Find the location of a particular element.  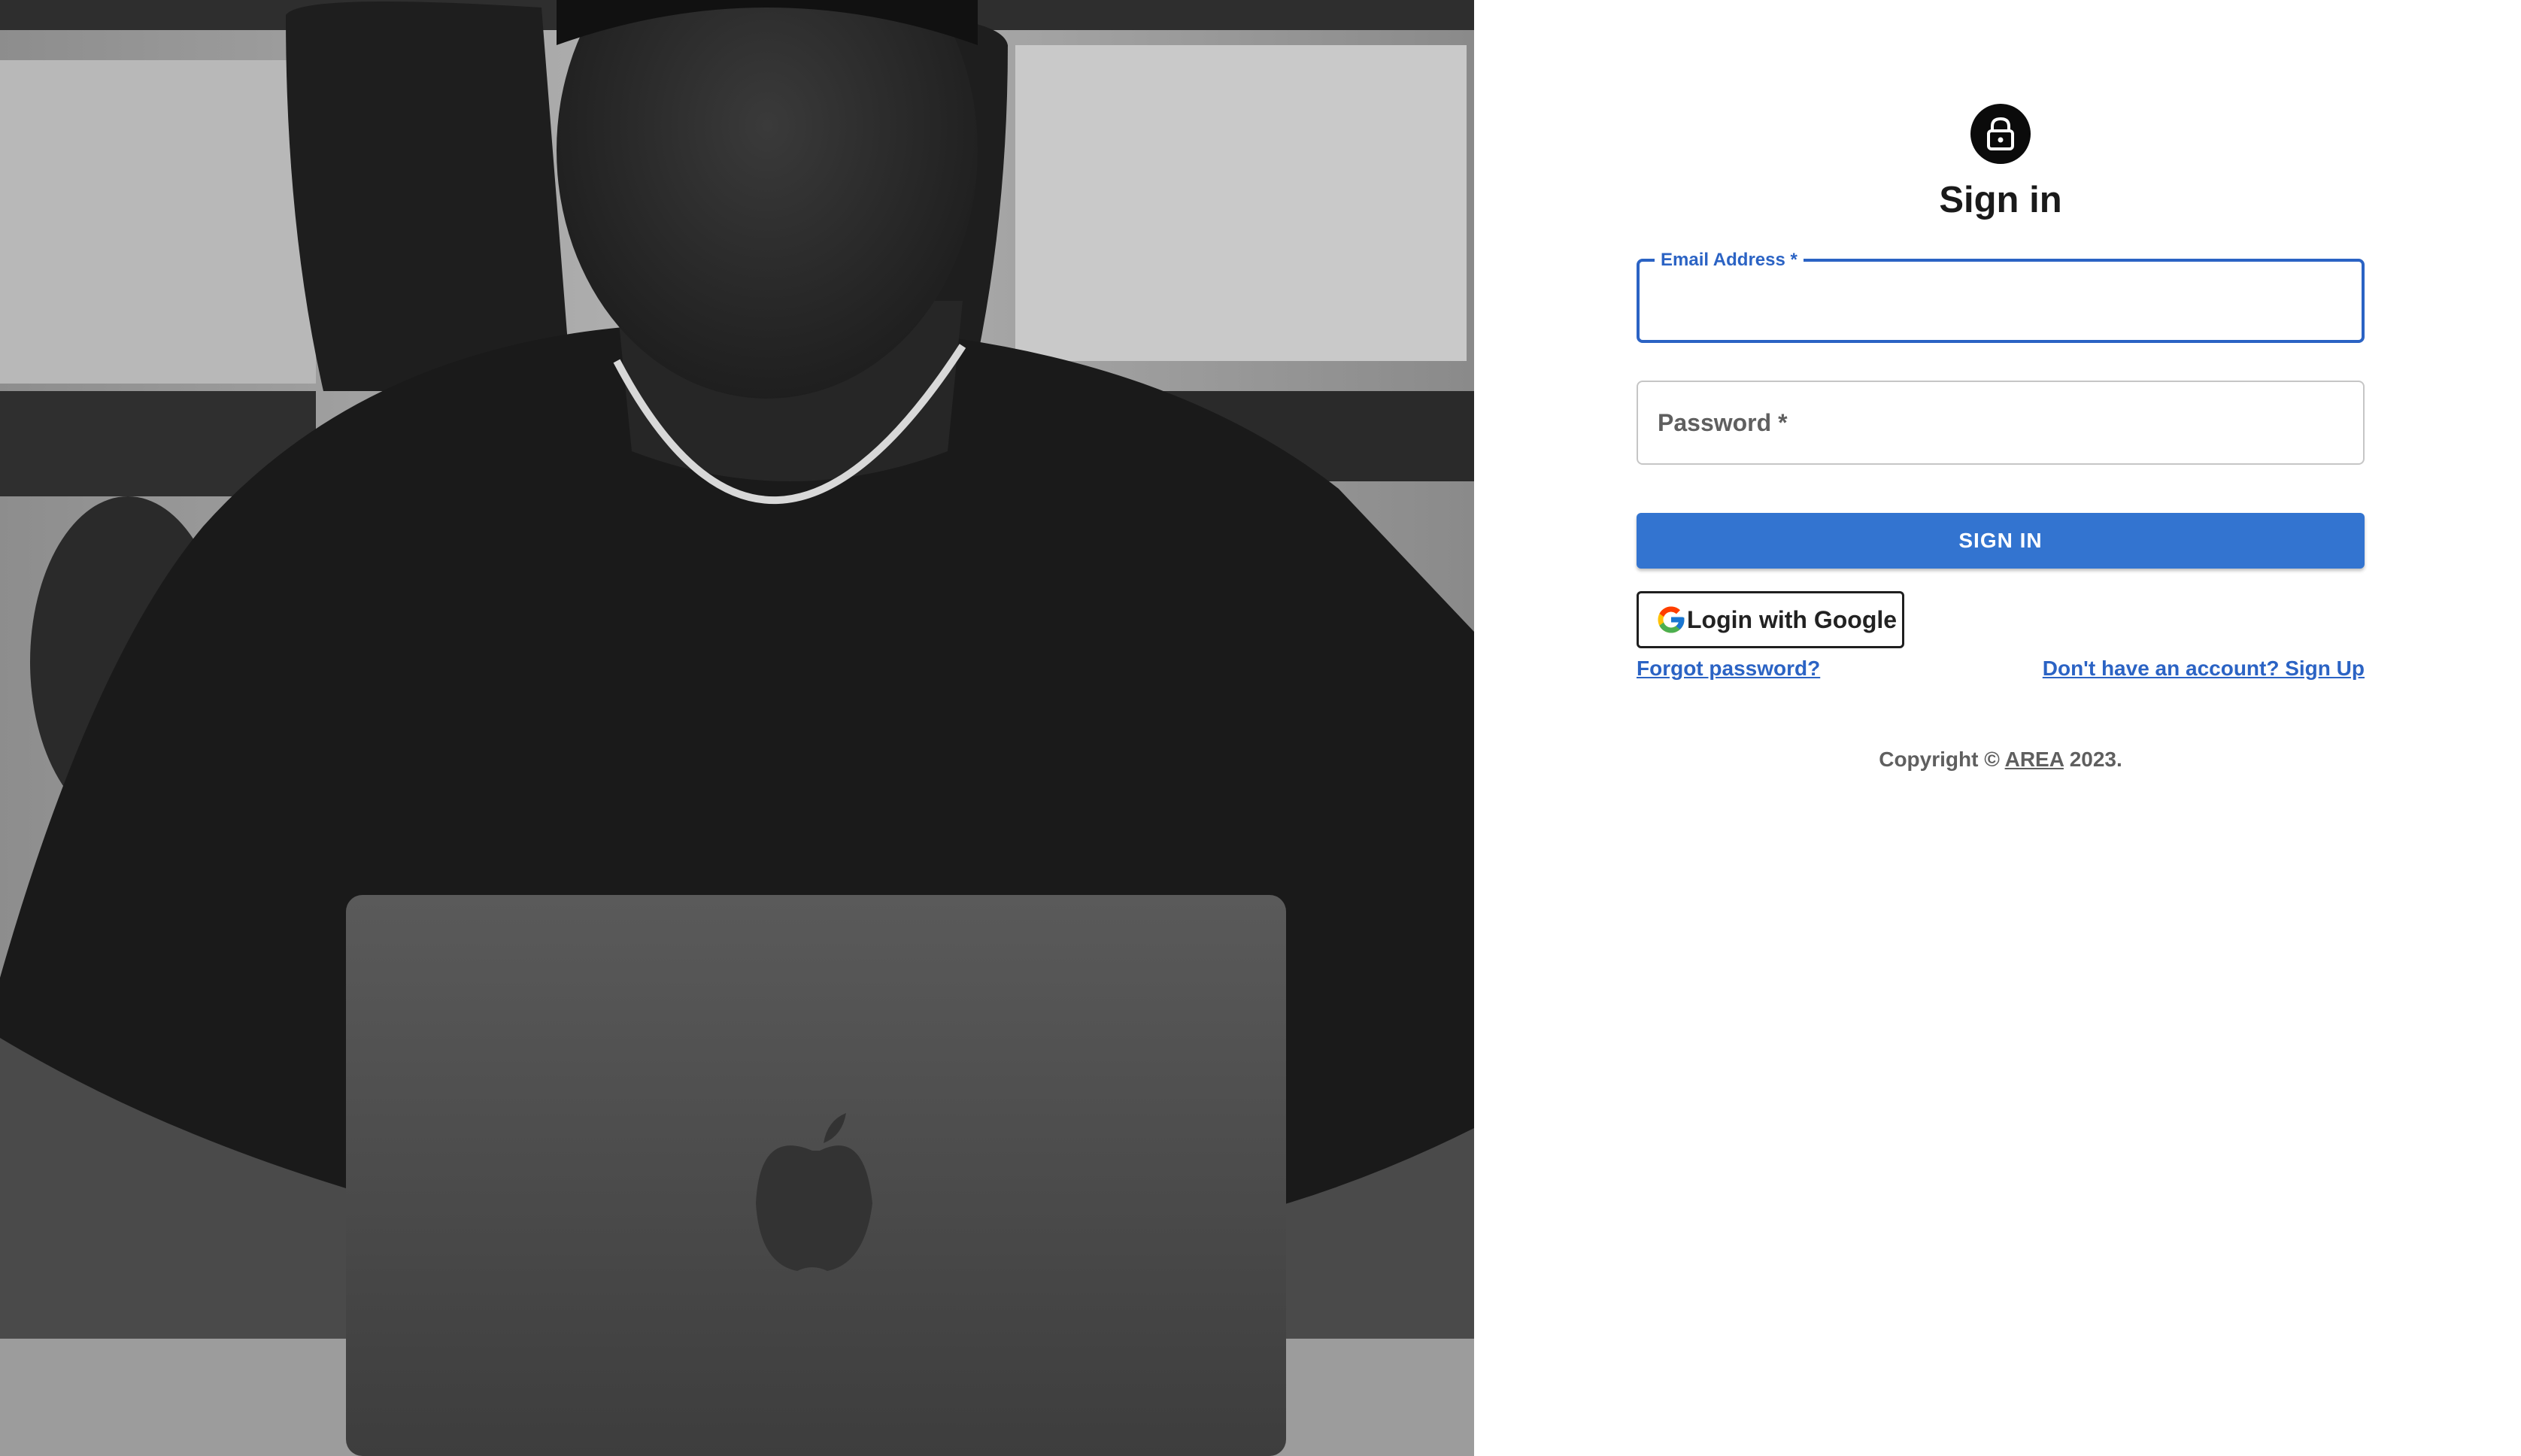

lock-avatar is located at coordinates (2000, 134).